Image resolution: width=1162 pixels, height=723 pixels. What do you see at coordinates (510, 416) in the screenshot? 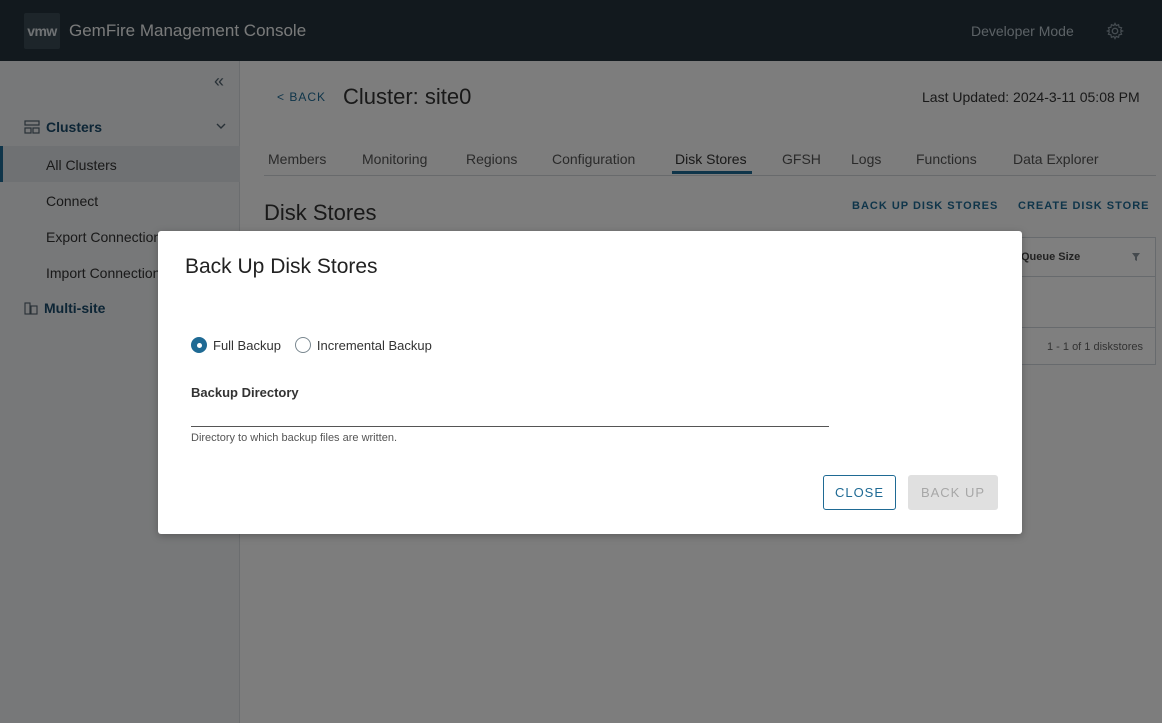
I see `backup-directory-input` at bounding box center [510, 416].